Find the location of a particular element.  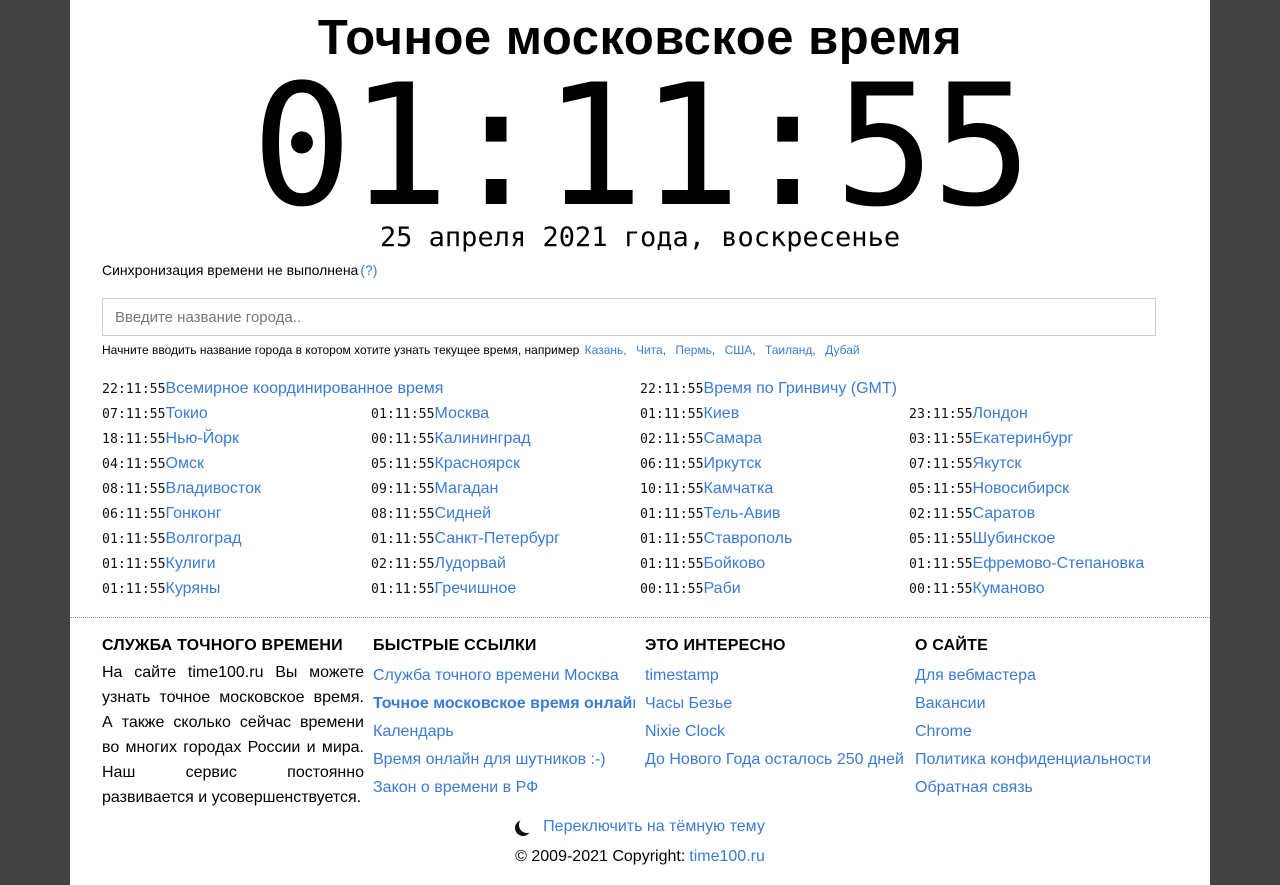

zone-link: Новосибирск is located at coordinates (1021, 488).